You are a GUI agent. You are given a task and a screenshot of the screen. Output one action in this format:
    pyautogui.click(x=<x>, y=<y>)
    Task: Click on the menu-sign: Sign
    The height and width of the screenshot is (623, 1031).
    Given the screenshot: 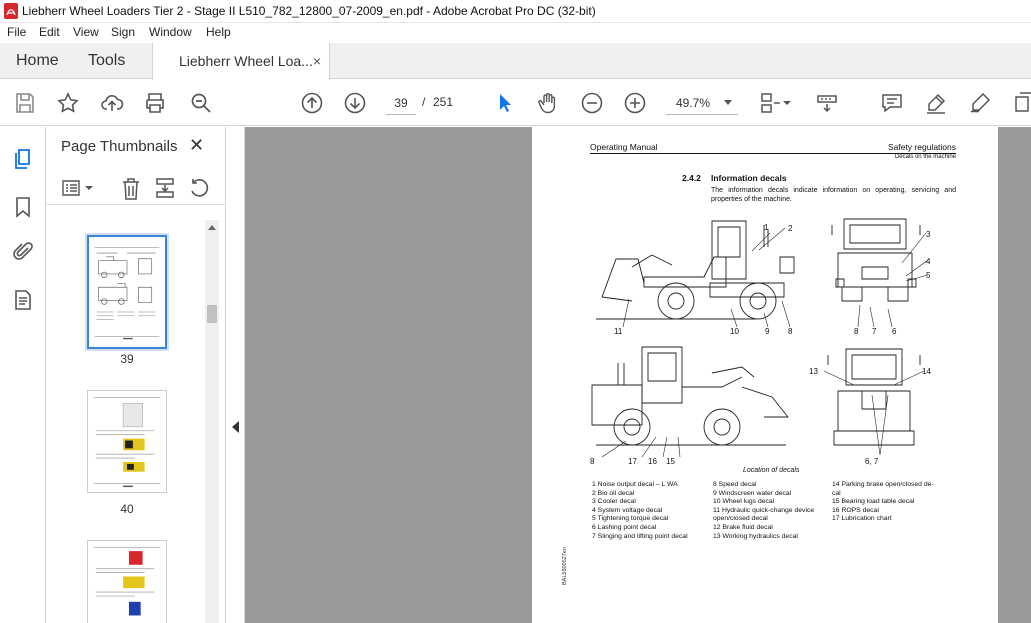 What is the action you would take?
    pyautogui.click(x=123, y=32)
    